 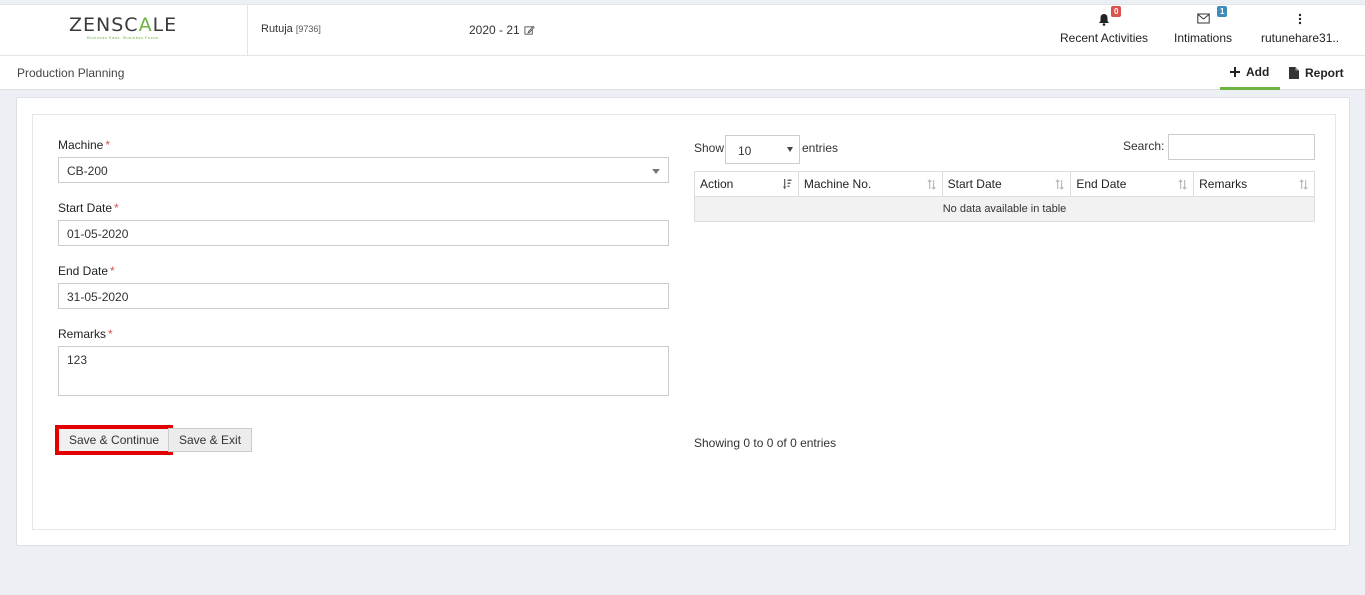 What do you see at coordinates (1241, 147) in the screenshot?
I see `search-input` at bounding box center [1241, 147].